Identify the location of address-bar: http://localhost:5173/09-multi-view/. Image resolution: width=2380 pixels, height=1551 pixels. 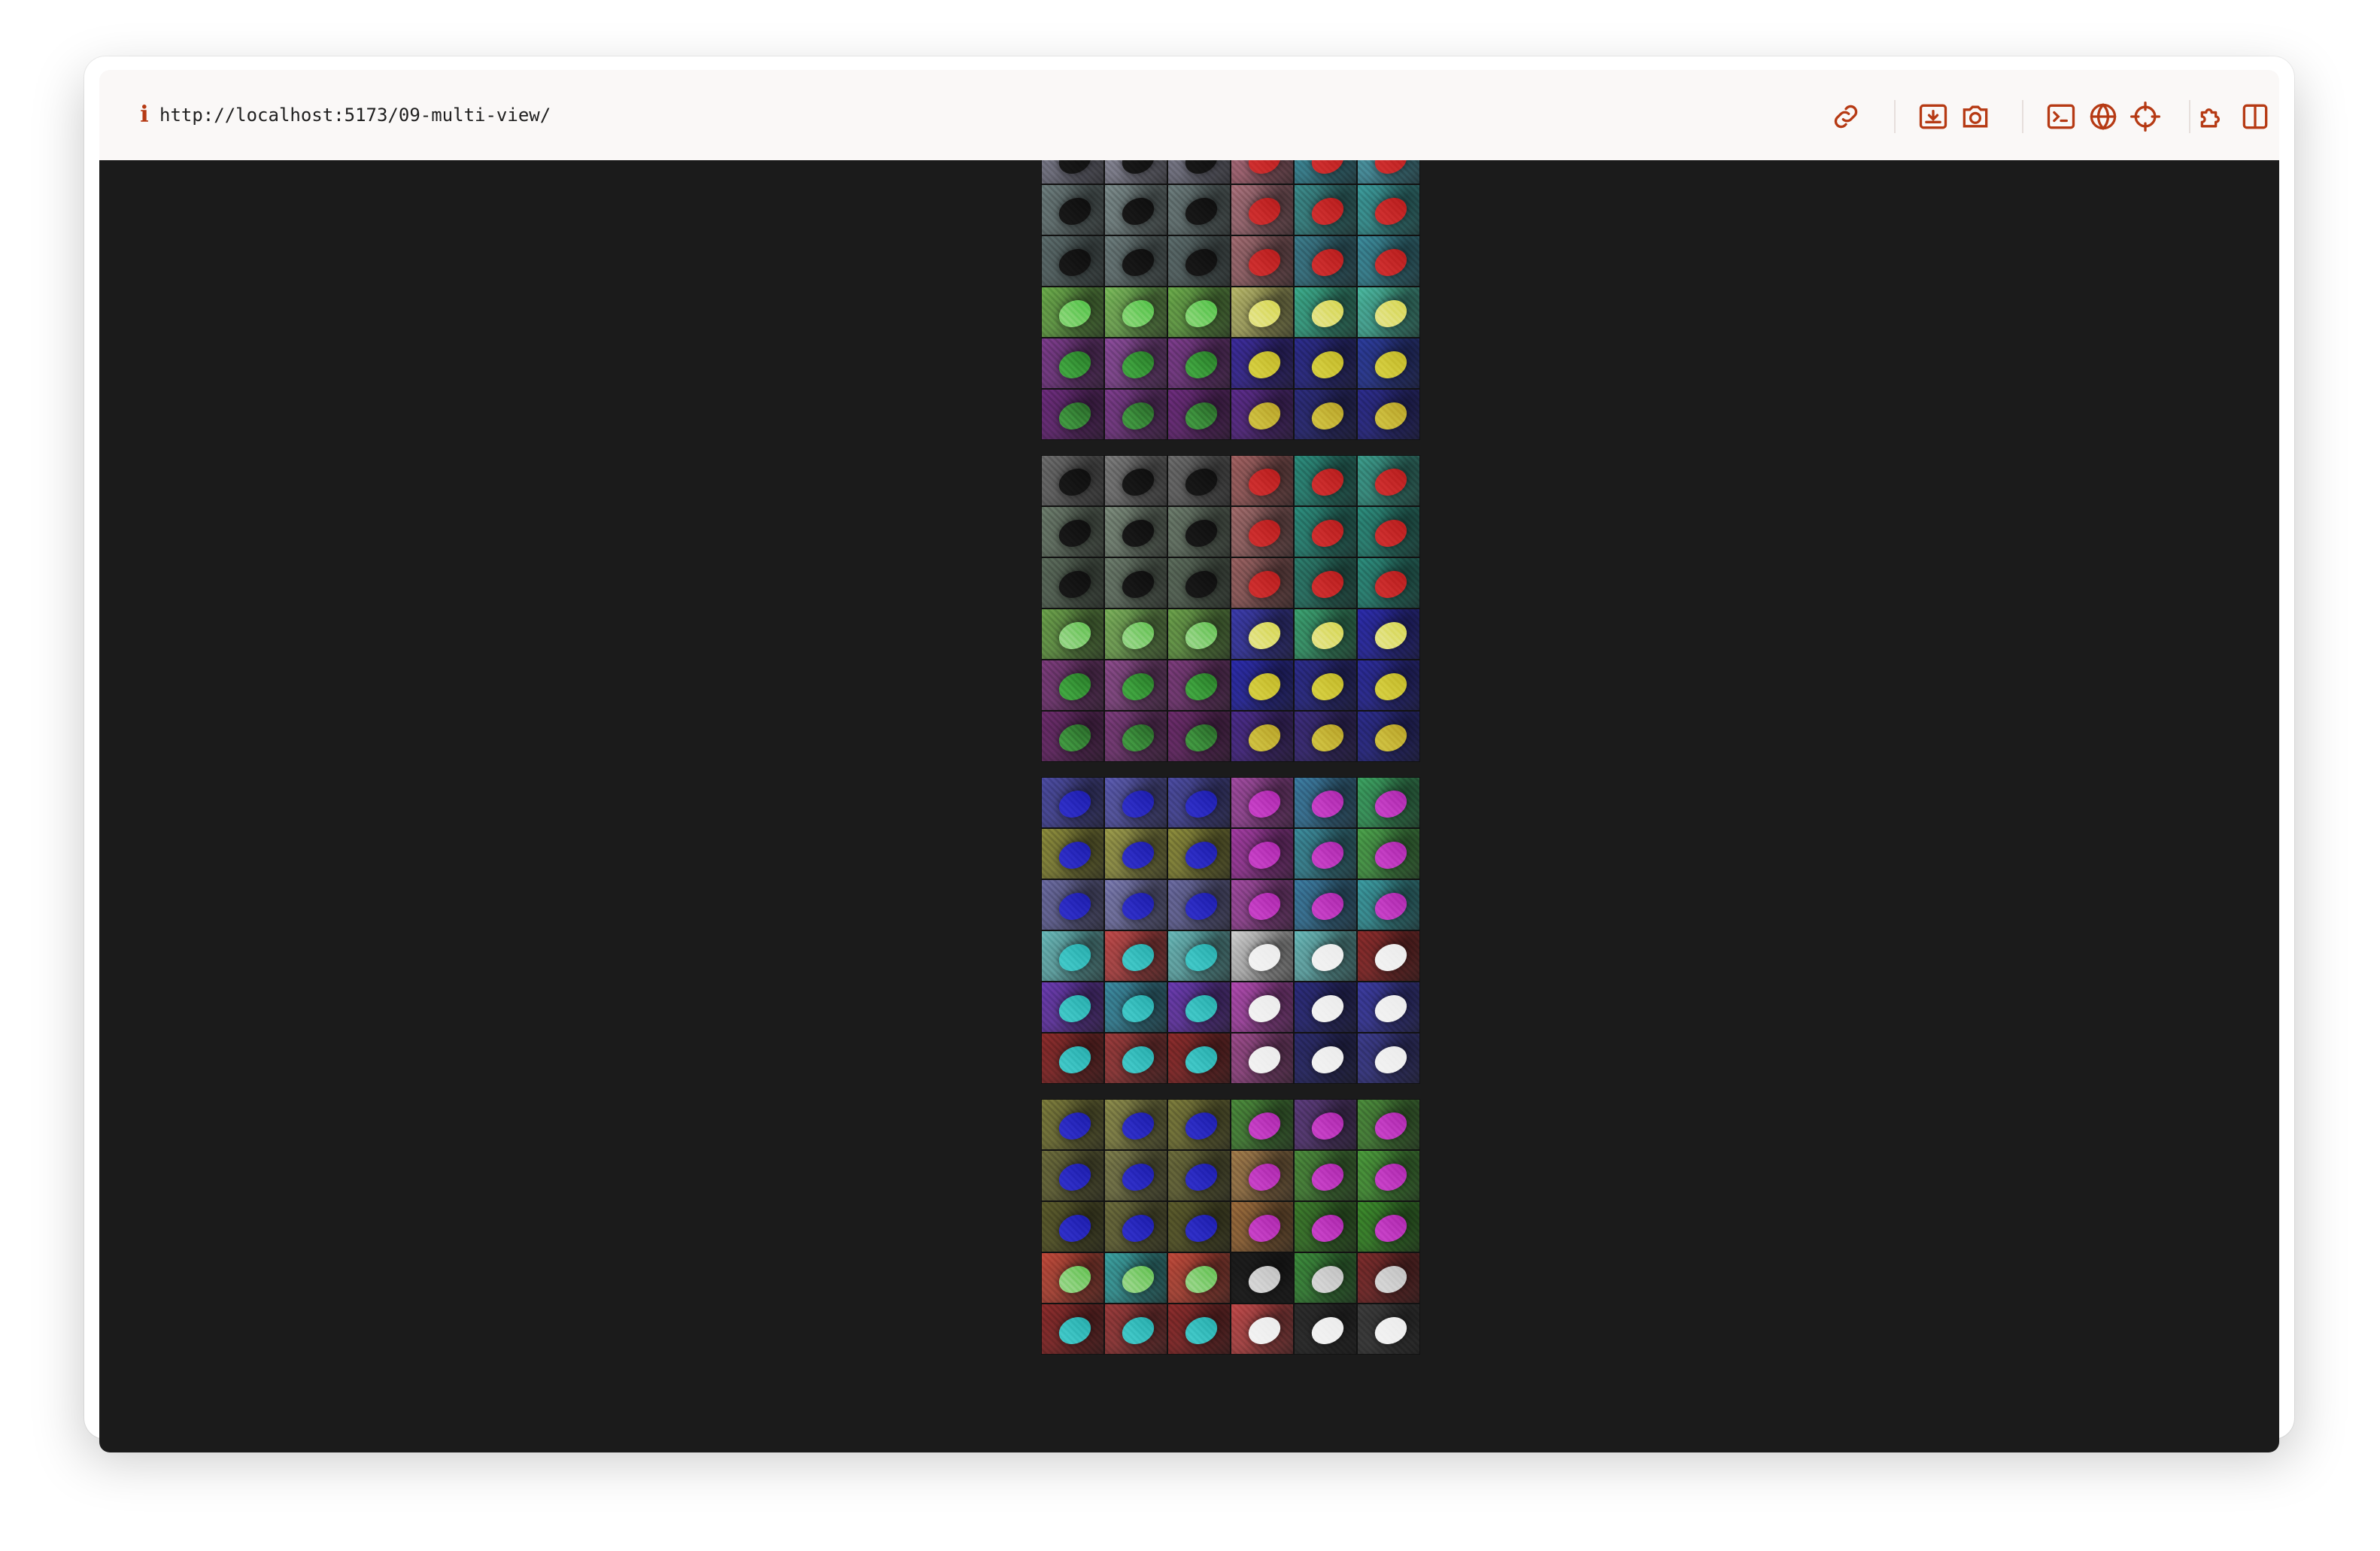
(355, 115).